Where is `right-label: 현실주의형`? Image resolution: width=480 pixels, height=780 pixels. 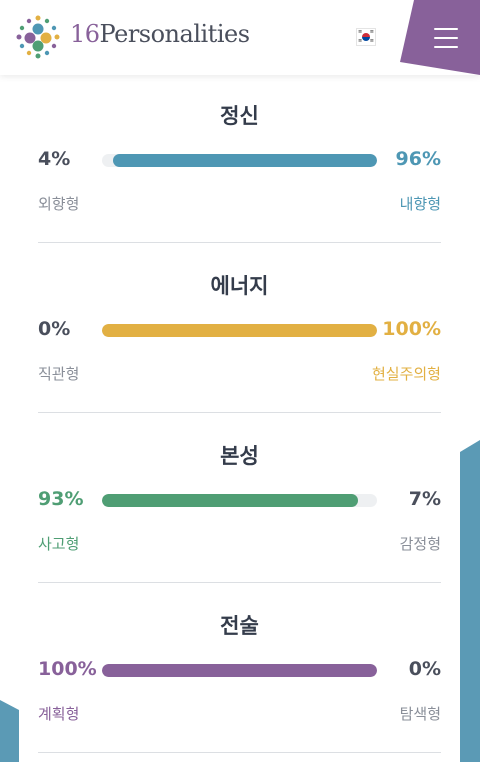 right-label: 현실주의형 is located at coordinates (406, 374).